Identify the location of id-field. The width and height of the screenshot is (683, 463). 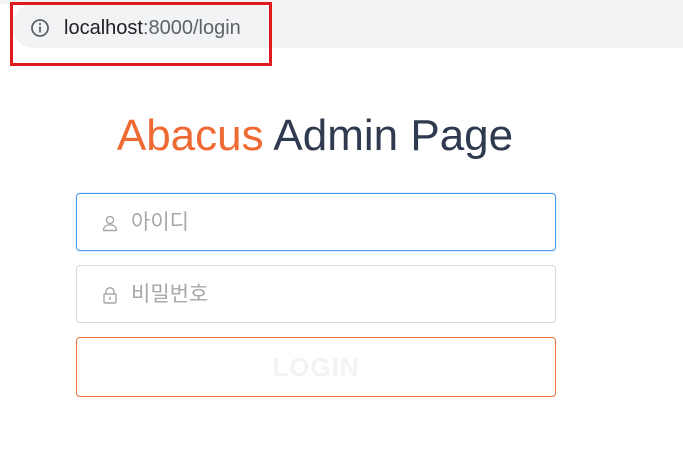
(316, 222).